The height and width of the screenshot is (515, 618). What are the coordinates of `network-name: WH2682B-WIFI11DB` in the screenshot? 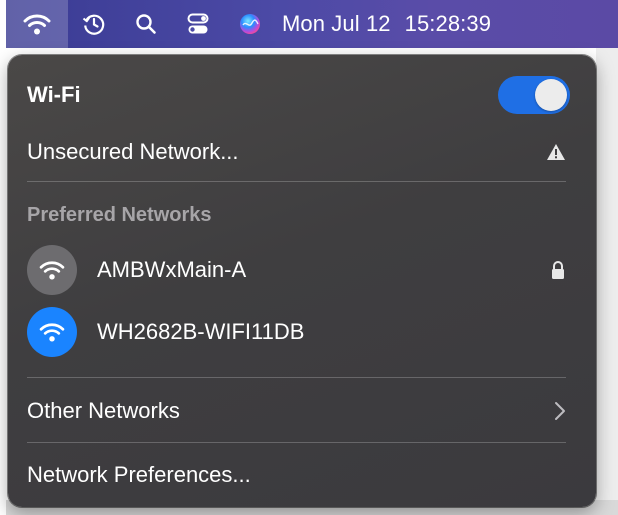 It's located at (201, 331).